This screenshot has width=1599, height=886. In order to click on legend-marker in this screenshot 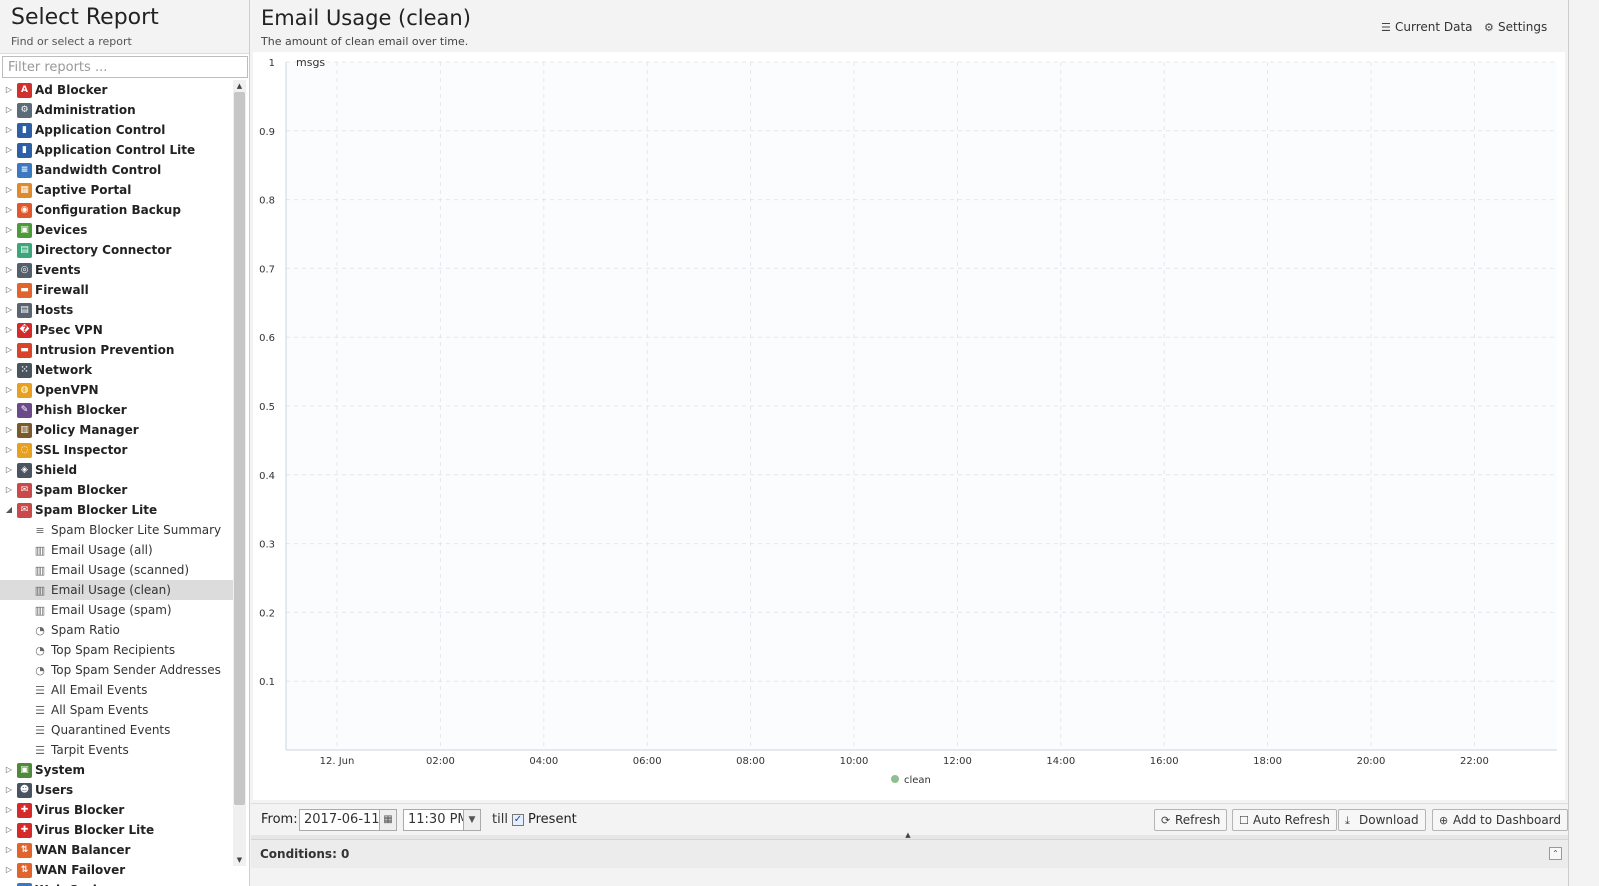, I will do `click(895, 779)`.